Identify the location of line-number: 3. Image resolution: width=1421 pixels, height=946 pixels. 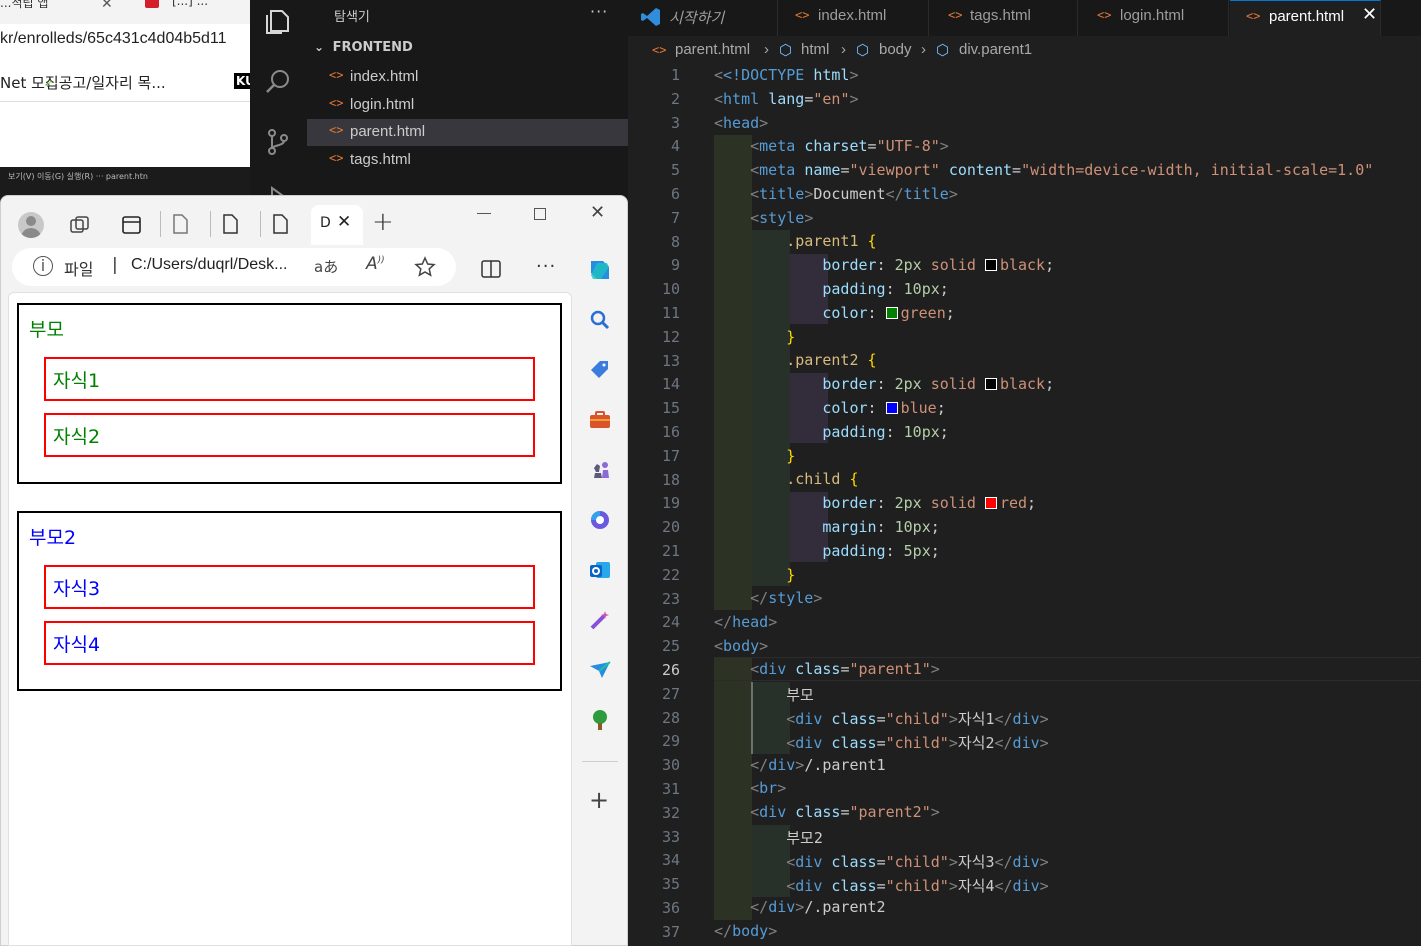
(675, 122).